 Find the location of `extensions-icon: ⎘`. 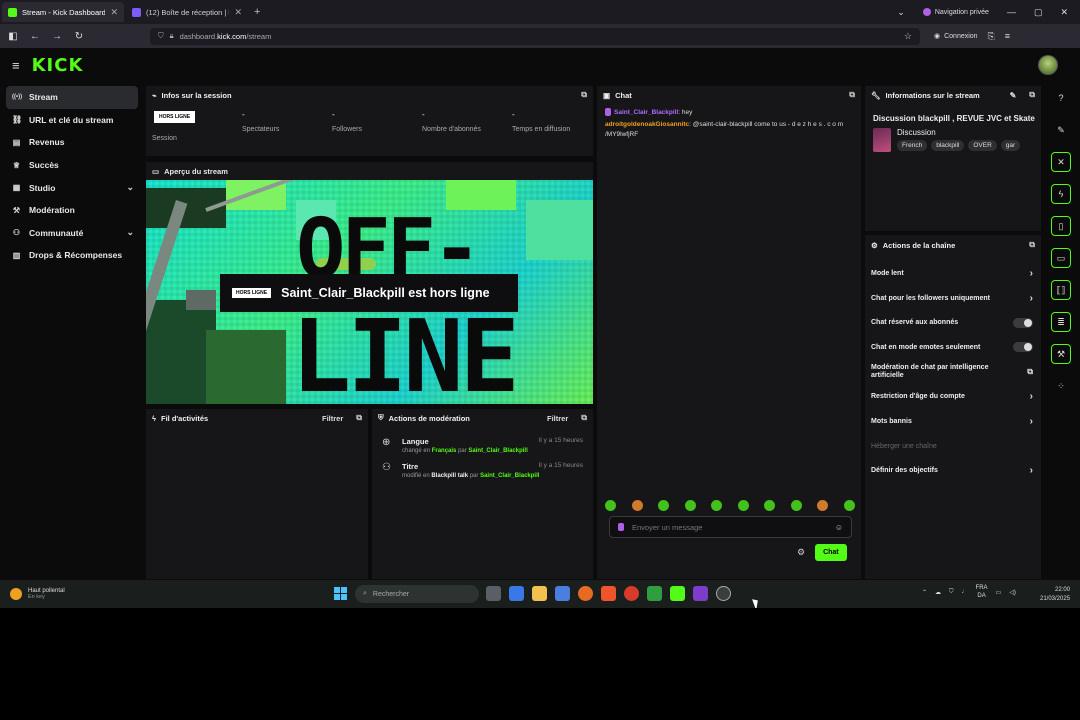

extensions-icon: ⎘ is located at coordinates (991, 36).